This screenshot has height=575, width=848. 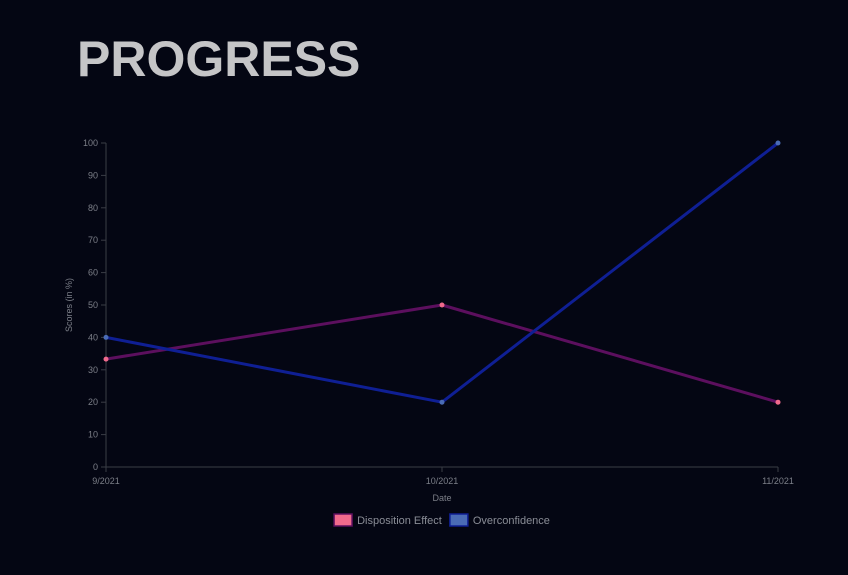 I want to click on y-tick-label: 10, so click(x=93, y=435).